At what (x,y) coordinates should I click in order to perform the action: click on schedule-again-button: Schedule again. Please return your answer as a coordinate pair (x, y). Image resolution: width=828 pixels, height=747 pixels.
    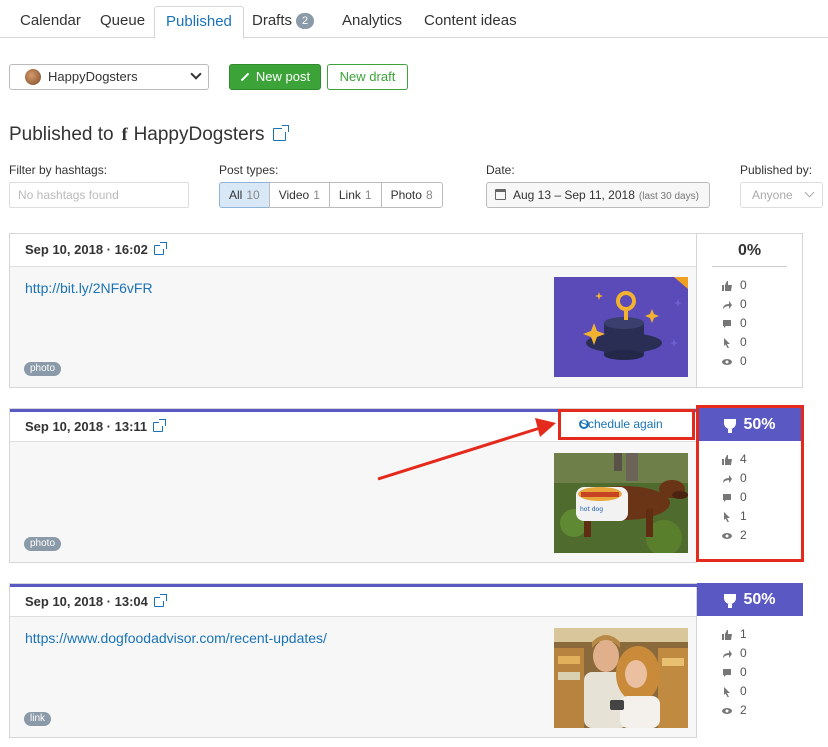
    Looking at the image, I should click on (626, 424).